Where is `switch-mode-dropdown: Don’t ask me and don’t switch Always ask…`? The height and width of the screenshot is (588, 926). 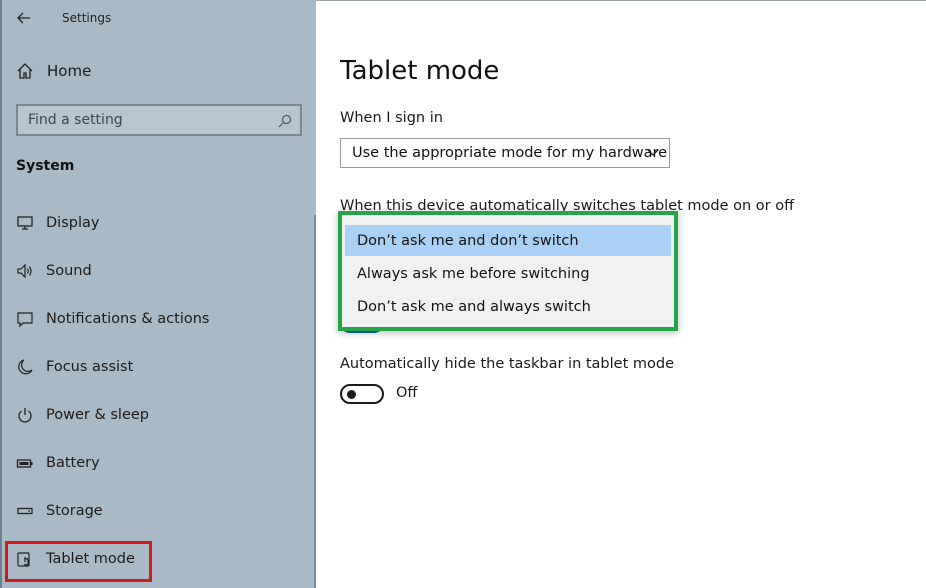 switch-mode-dropdown: Don’t ask me and don’t switch Always ask… is located at coordinates (508, 271).